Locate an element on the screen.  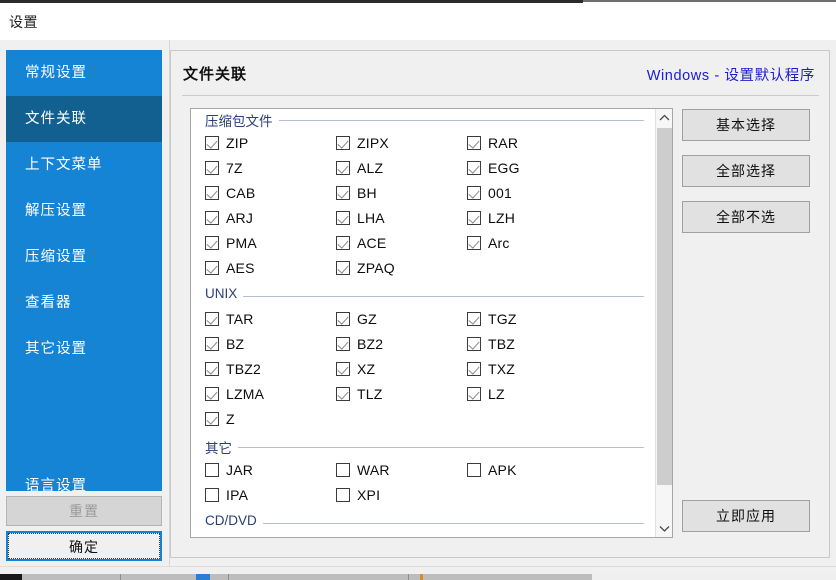
list-scrollbar is located at coordinates (663, 323).